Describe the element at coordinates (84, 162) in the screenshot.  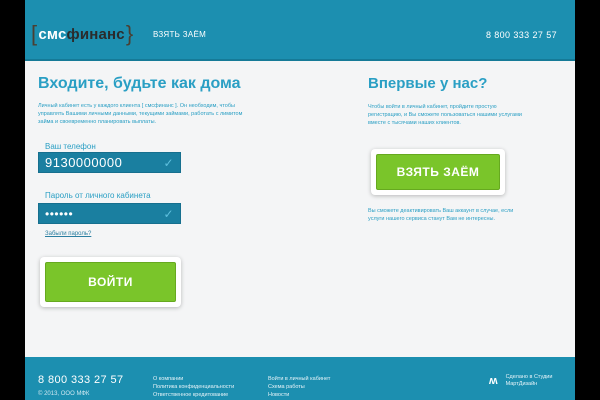
I see `phone-input-value: 9130000000` at that location.